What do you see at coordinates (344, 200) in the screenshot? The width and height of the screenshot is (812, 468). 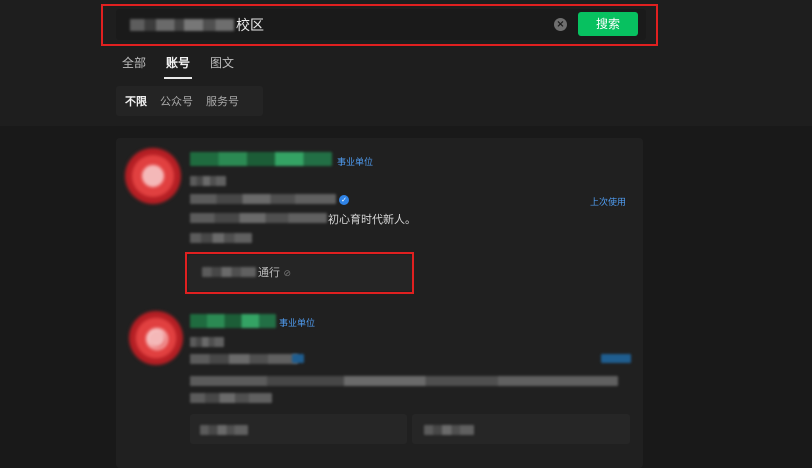 I see `verified-icon: ✓` at bounding box center [344, 200].